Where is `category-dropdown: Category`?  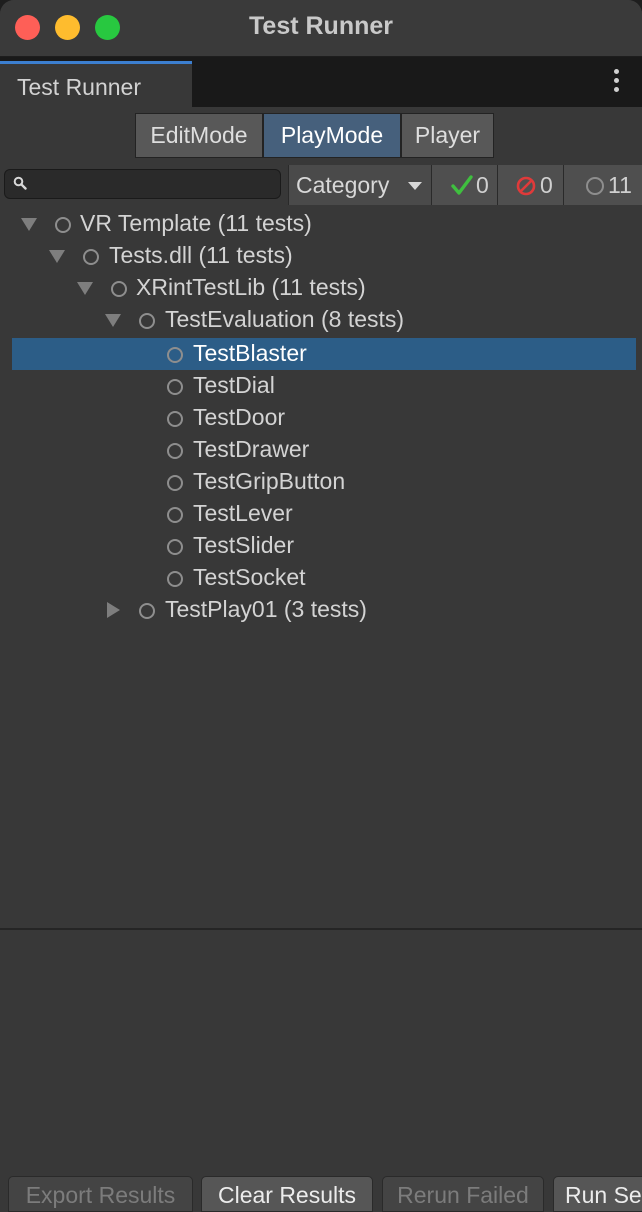 category-dropdown: Category is located at coordinates (360, 185).